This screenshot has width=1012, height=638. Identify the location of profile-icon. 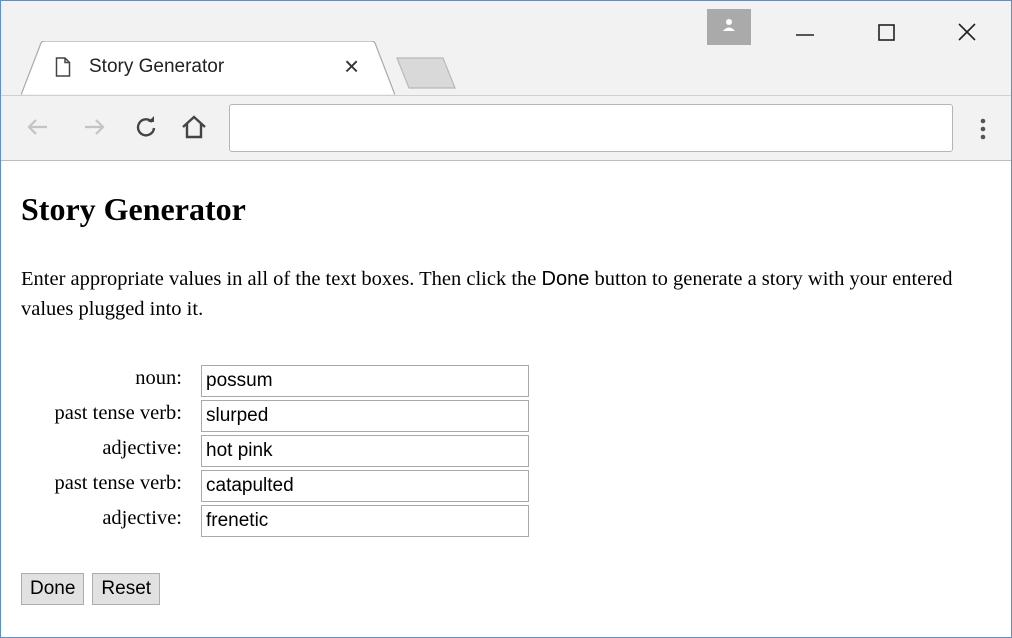
(729, 25).